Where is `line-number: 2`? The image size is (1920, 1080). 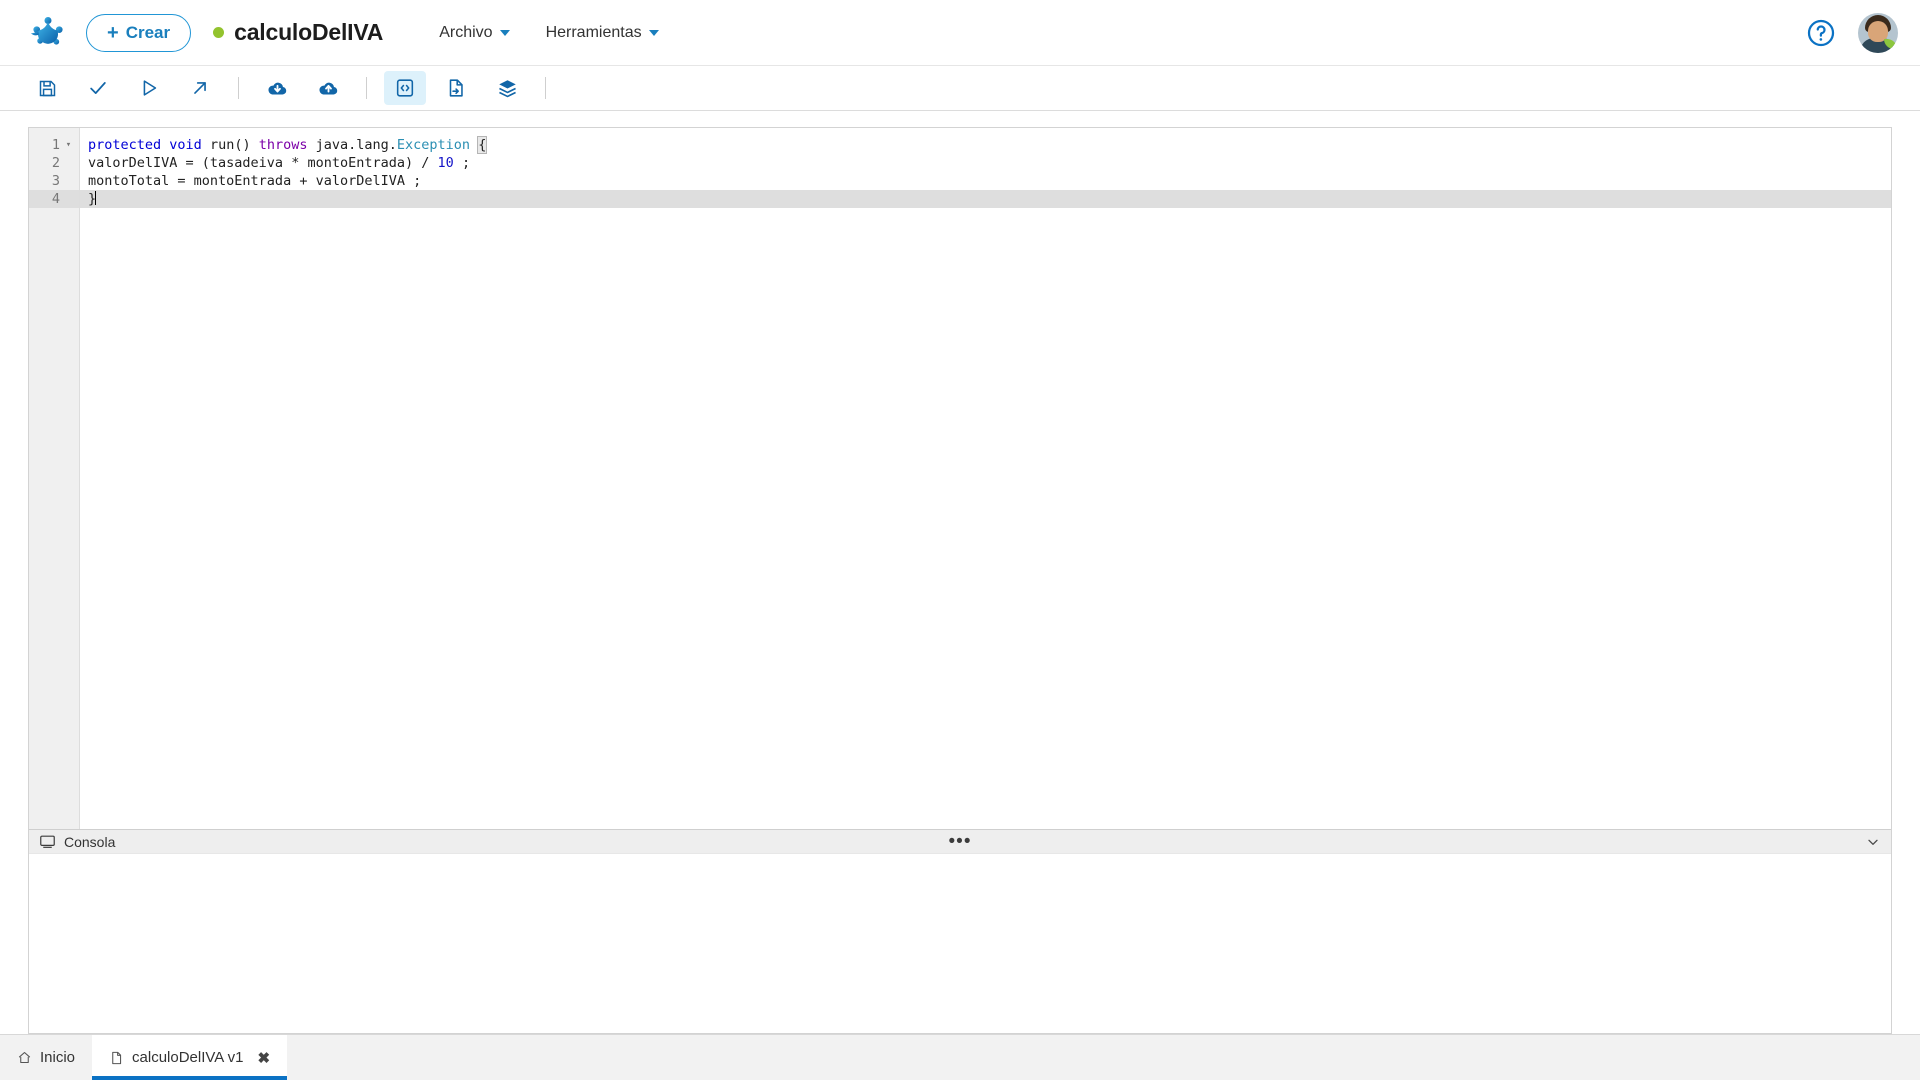 line-number: 2 is located at coordinates (55, 163).